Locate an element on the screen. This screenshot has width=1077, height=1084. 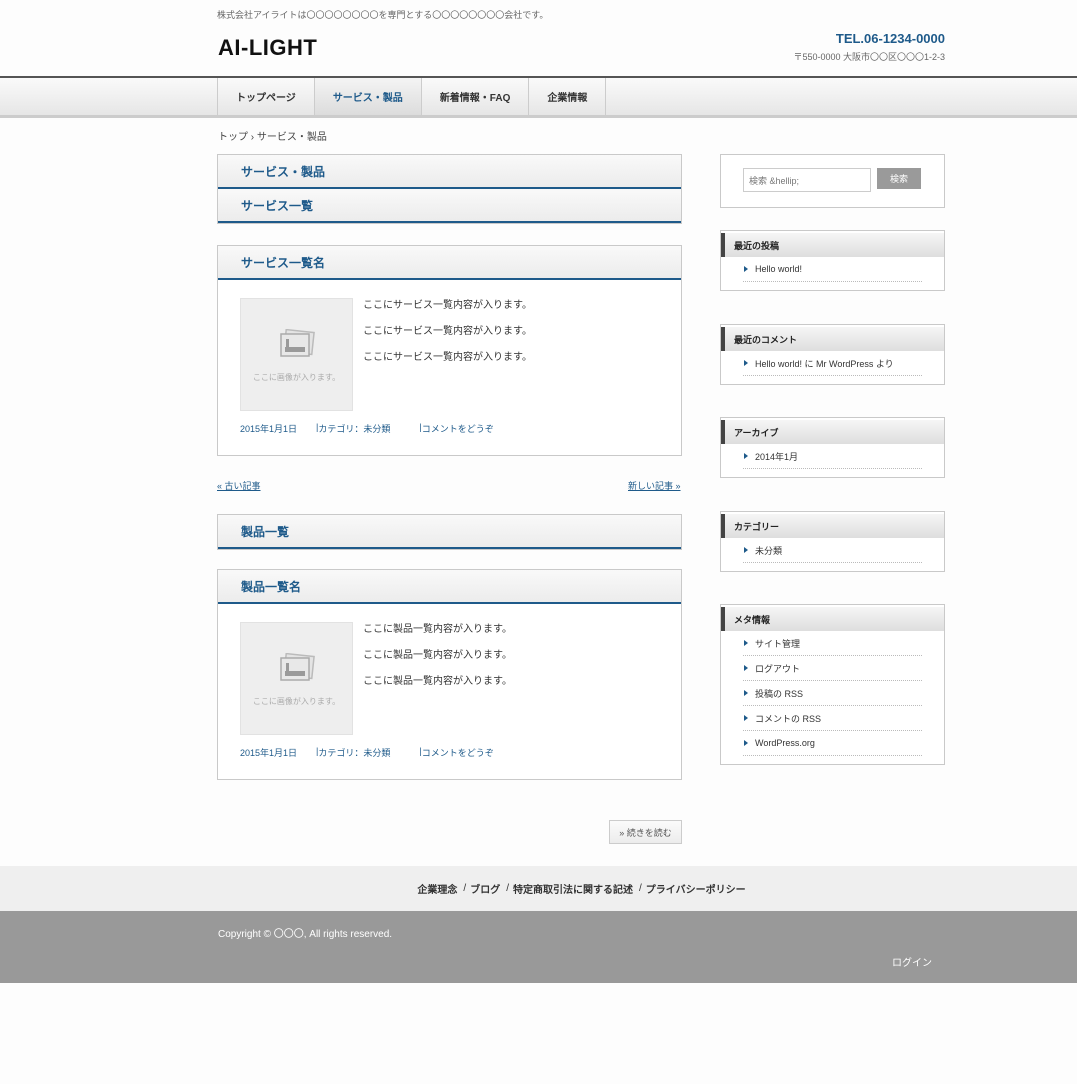
footer-link-philosophy: 企業理念 is located at coordinates (437, 888).